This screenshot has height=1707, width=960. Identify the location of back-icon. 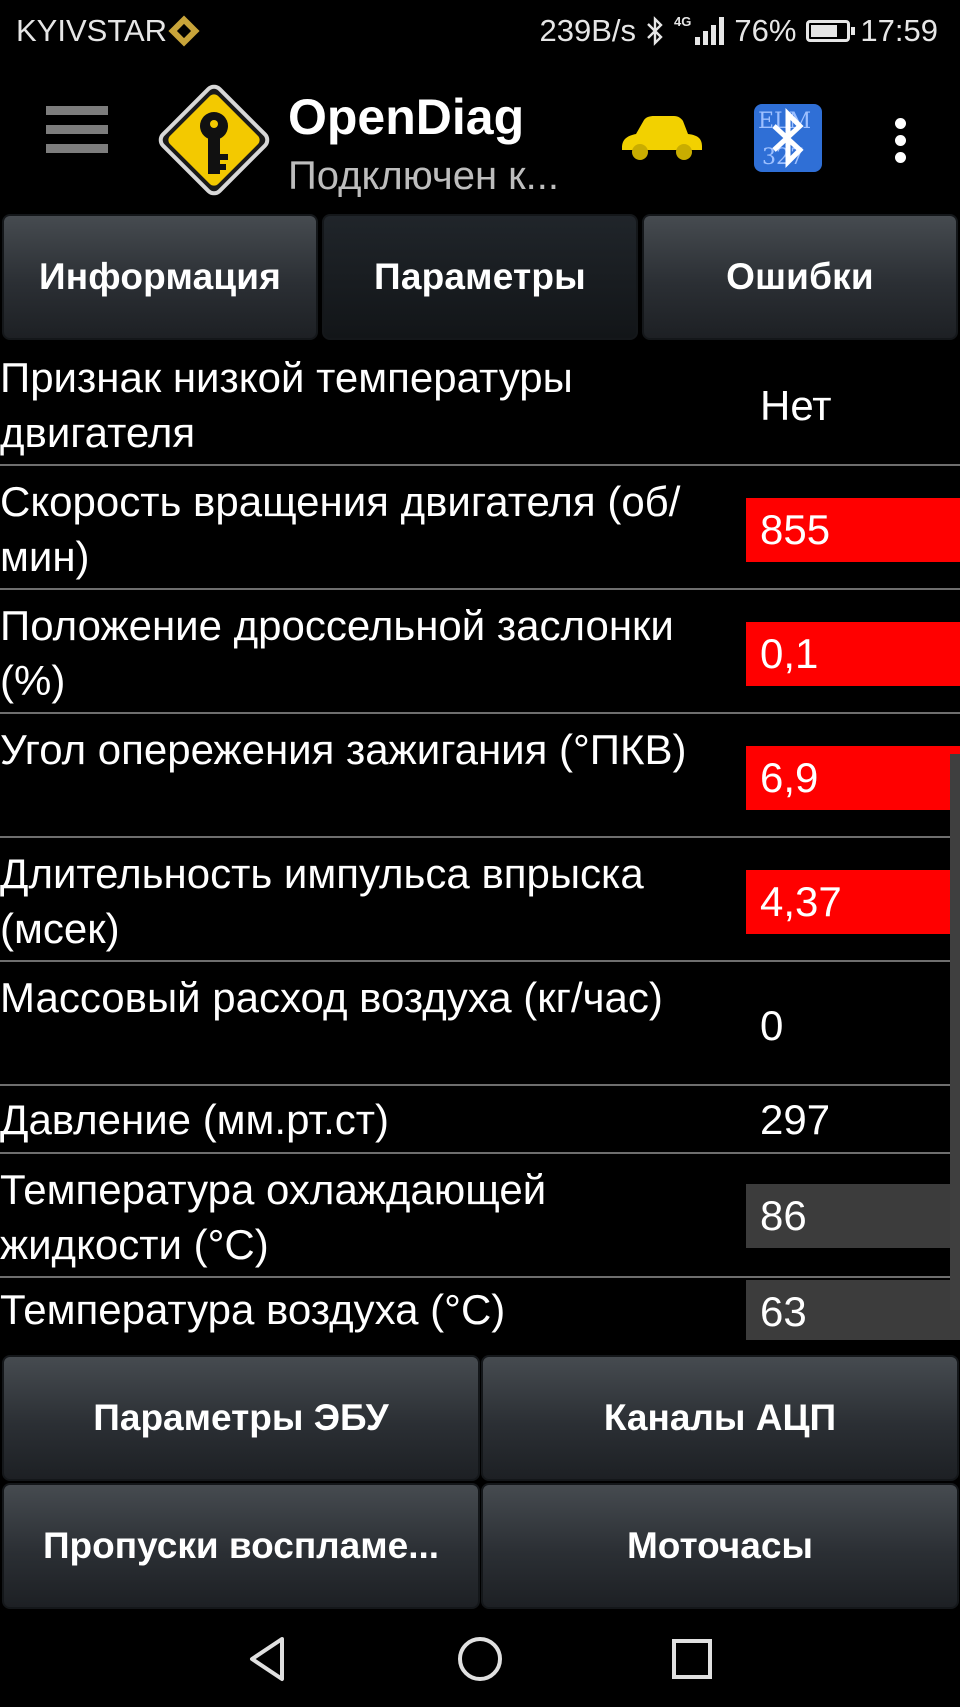
(268, 1659).